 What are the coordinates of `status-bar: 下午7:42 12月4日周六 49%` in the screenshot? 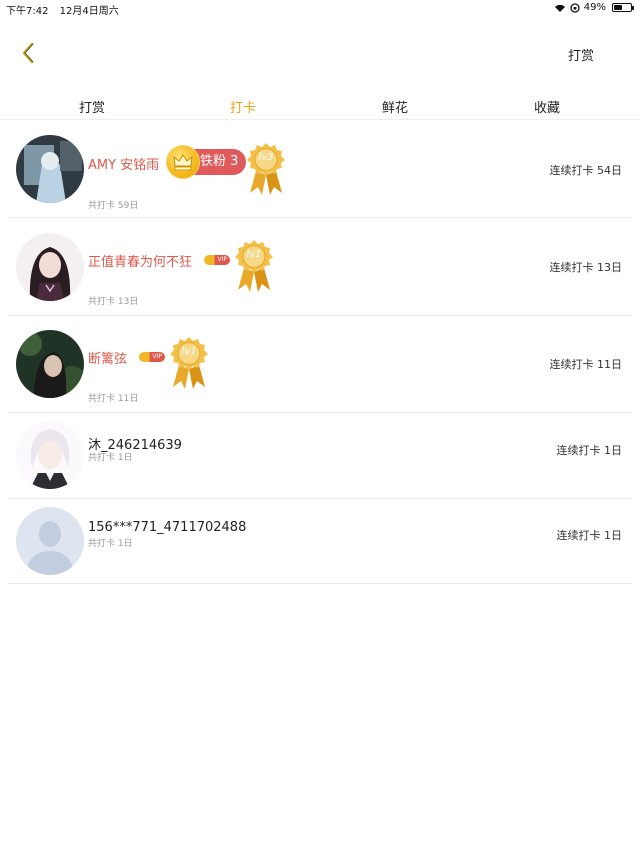 It's located at (320, 8).